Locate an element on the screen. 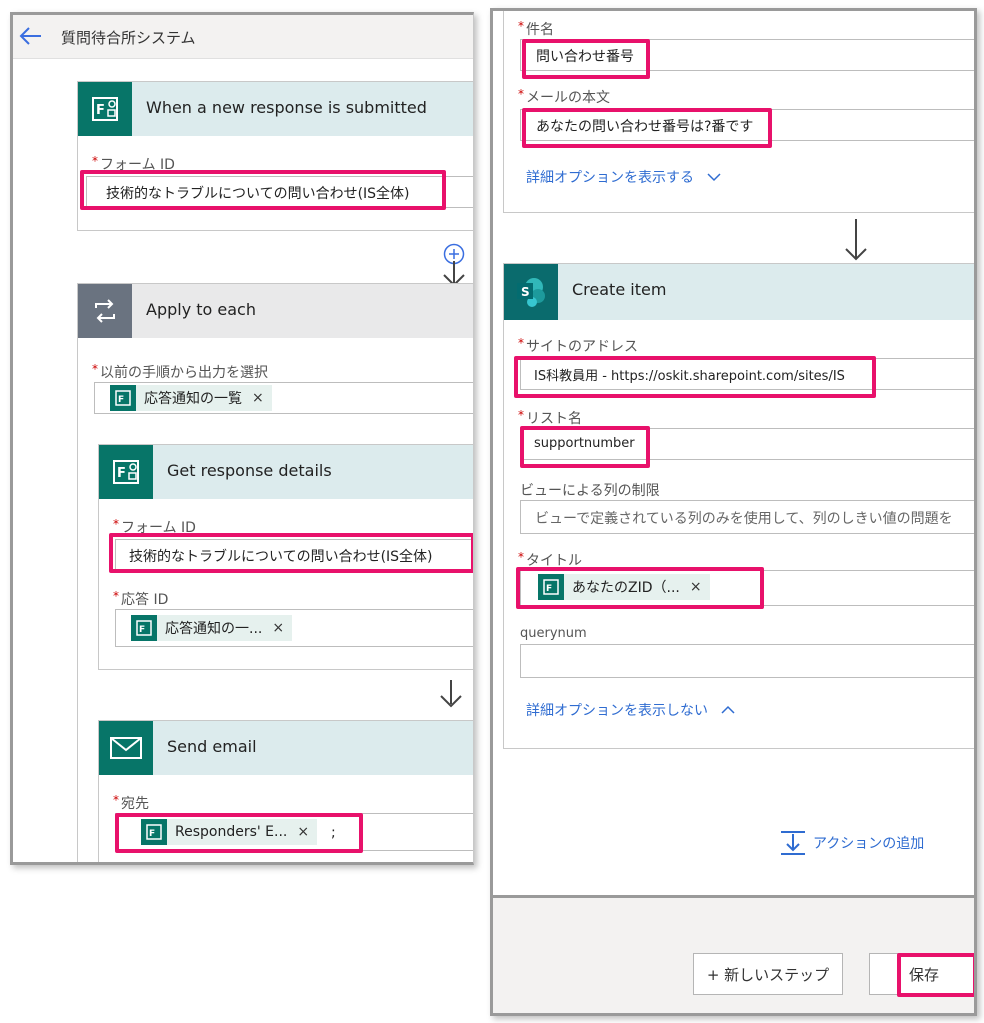  send-email-header: Send email is located at coordinates (286, 748).